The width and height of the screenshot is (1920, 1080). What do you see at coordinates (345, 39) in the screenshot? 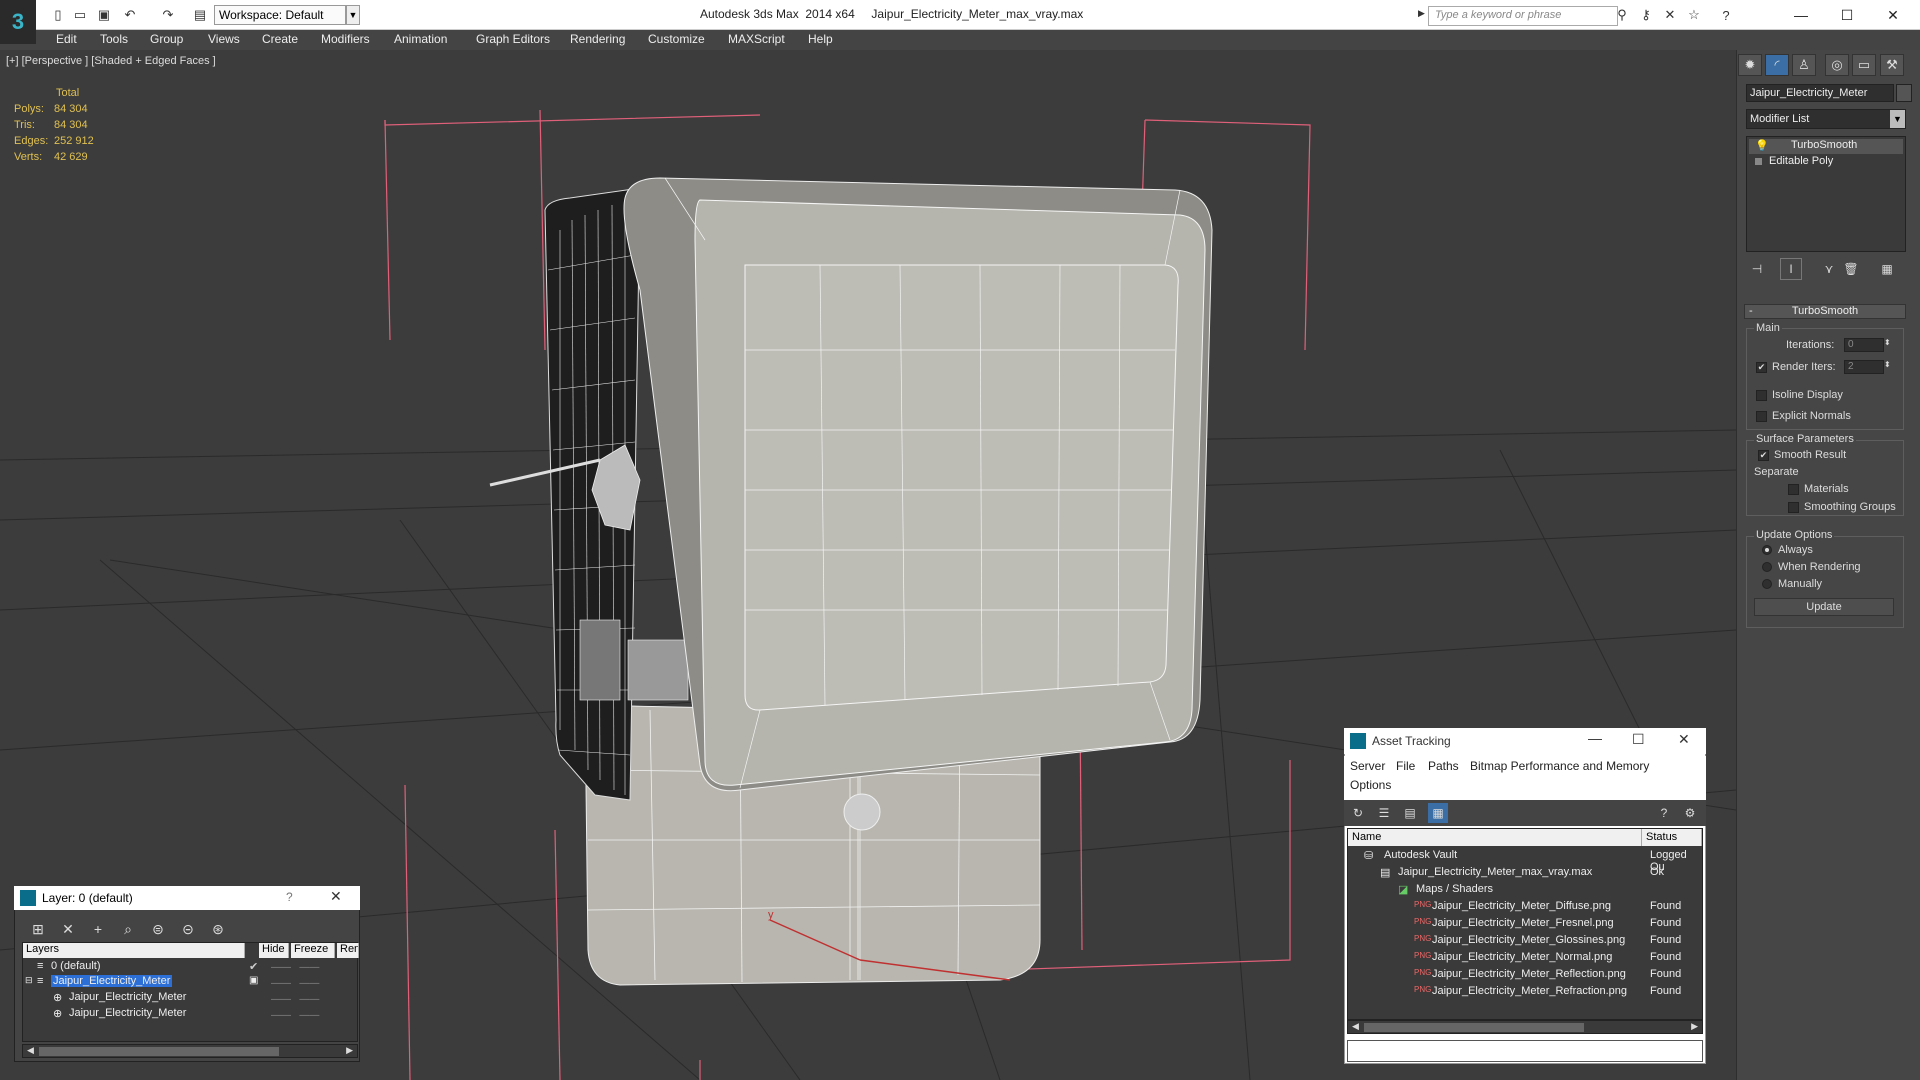
I see `menu-modifiers: Modifiers` at bounding box center [345, 39].